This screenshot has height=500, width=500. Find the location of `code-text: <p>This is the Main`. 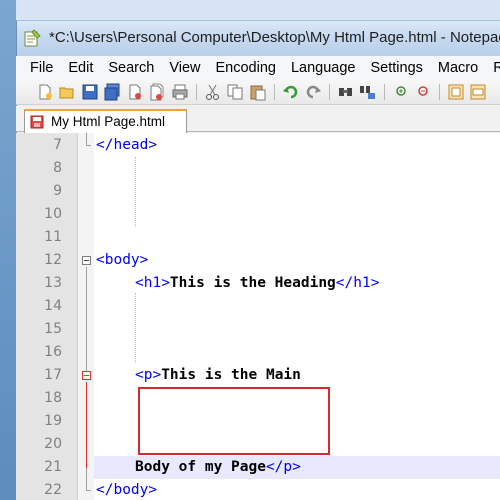

code-text: <p>This is the Main is located at coordinates (218, 375).